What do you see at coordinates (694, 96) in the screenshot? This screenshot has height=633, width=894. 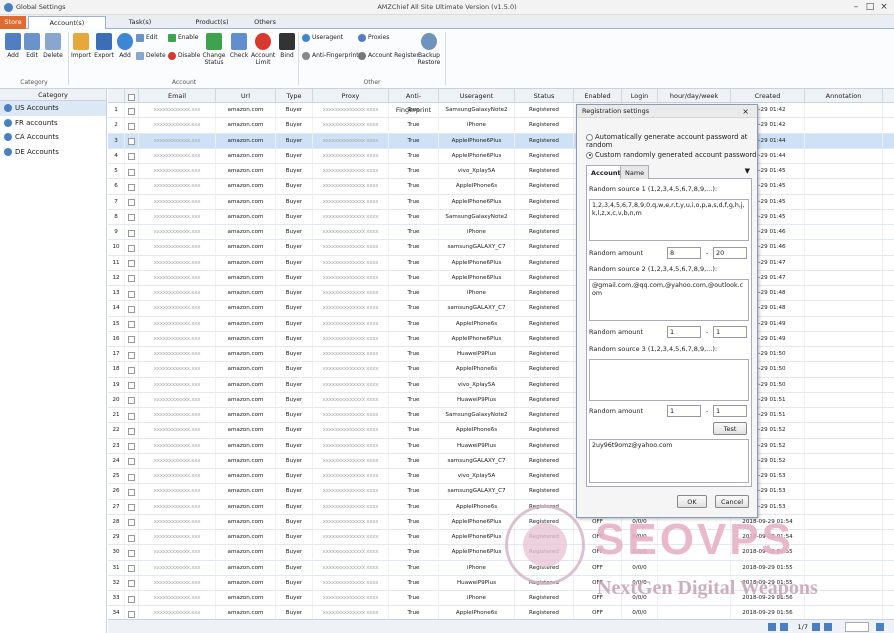 I see `col-hour-day-week: hour/day/week` at bounding box center [694, 96].